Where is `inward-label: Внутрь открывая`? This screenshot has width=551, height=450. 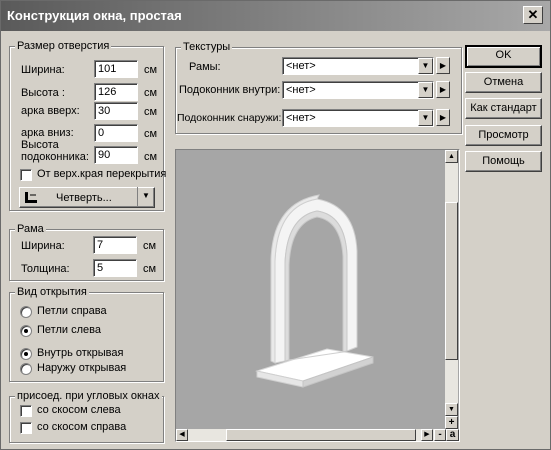
inward-label: Внутрь открывая is located at coordinates (80, 353).